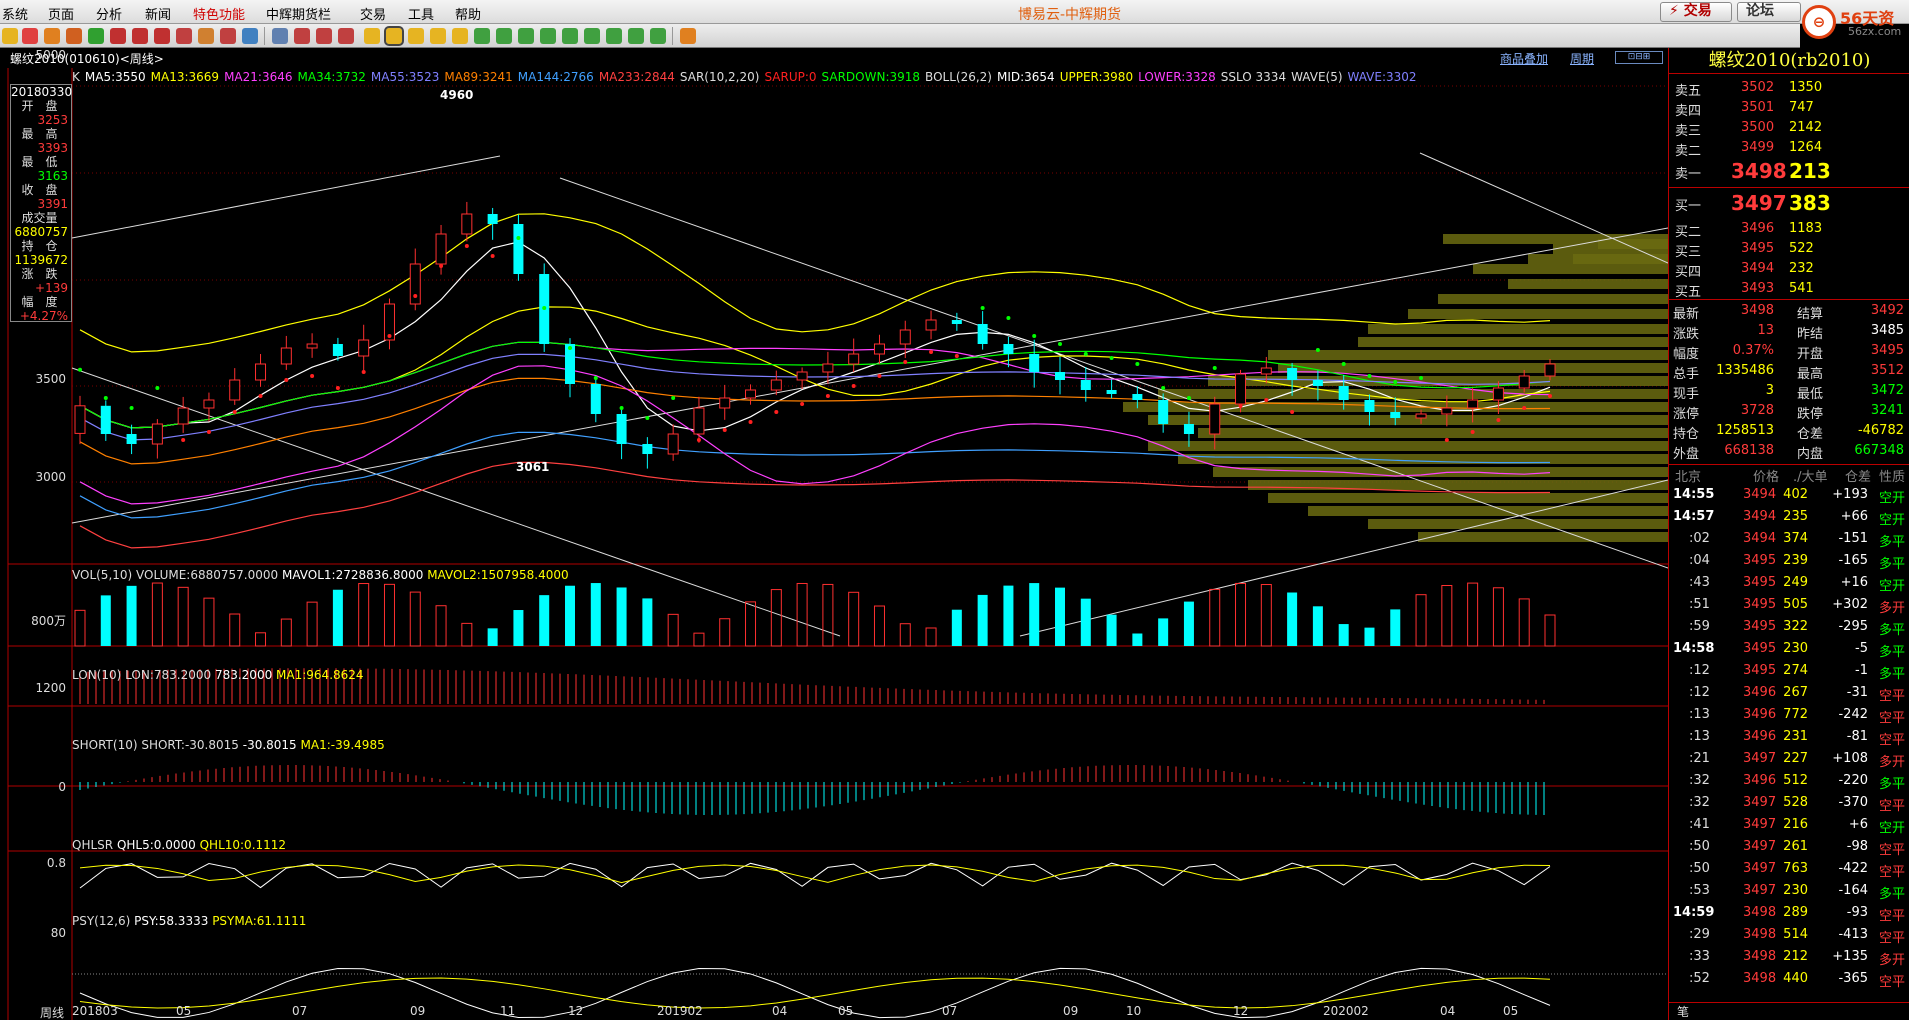 The height and width of the screenshot is (1020, 1909). I want to click on tick-row: :13 3496 231 -81 空平, so click(1789, 737).